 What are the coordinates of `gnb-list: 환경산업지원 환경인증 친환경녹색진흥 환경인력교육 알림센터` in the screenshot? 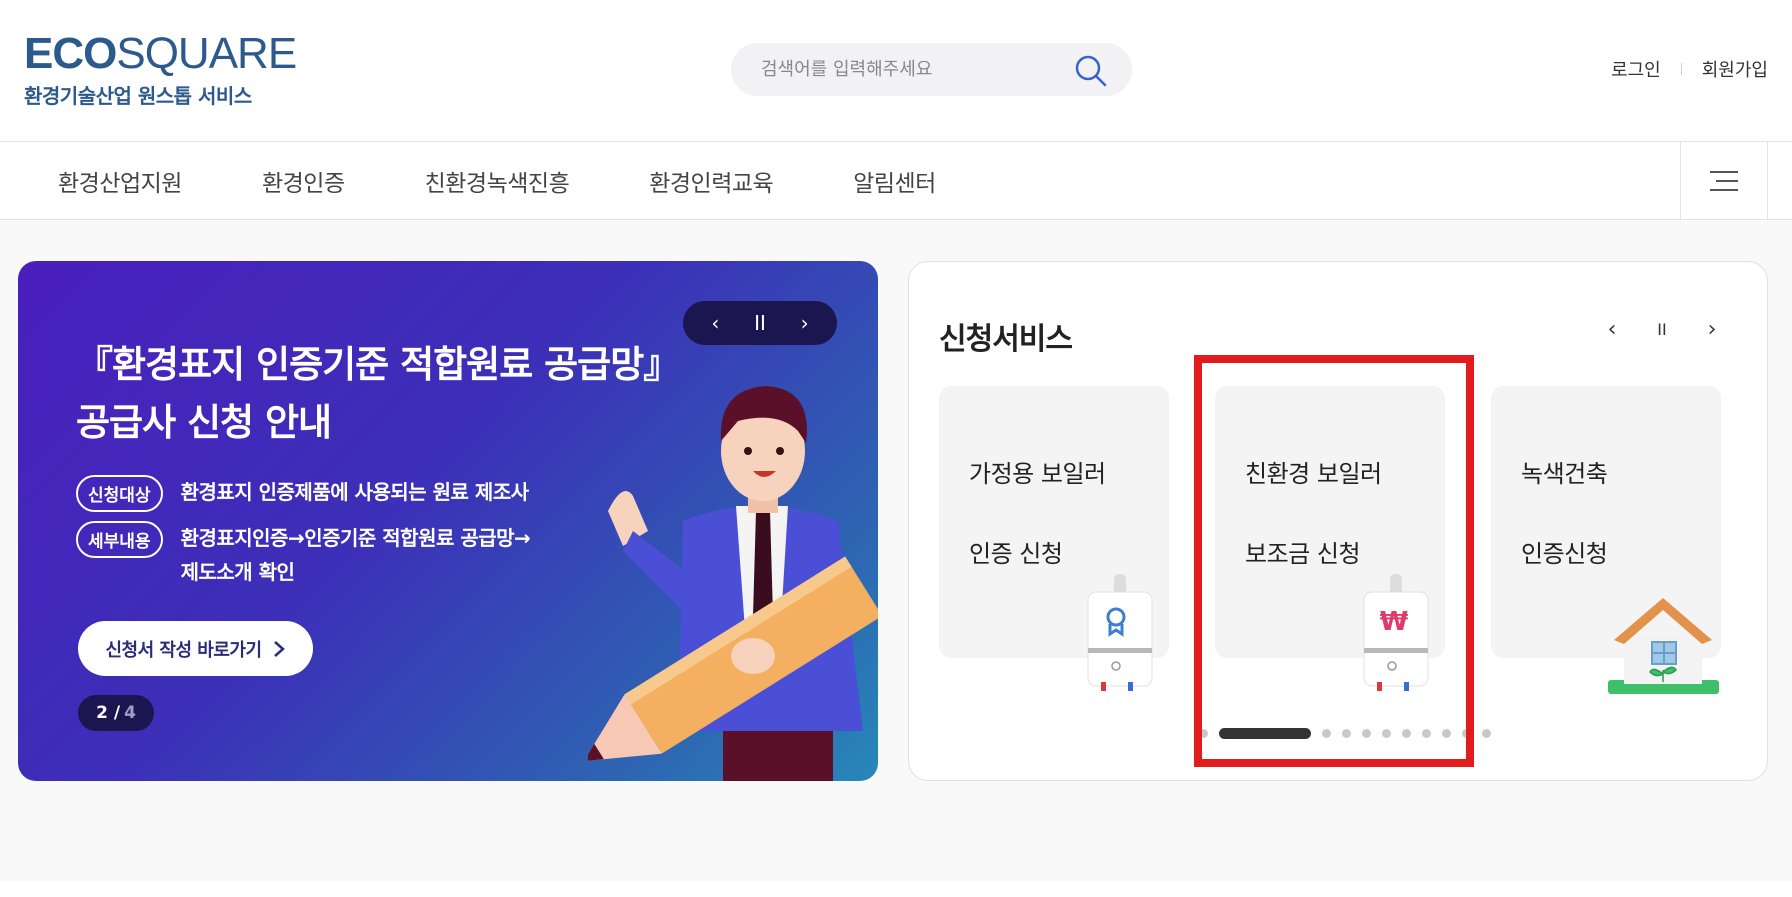 It's located at (537, 181).